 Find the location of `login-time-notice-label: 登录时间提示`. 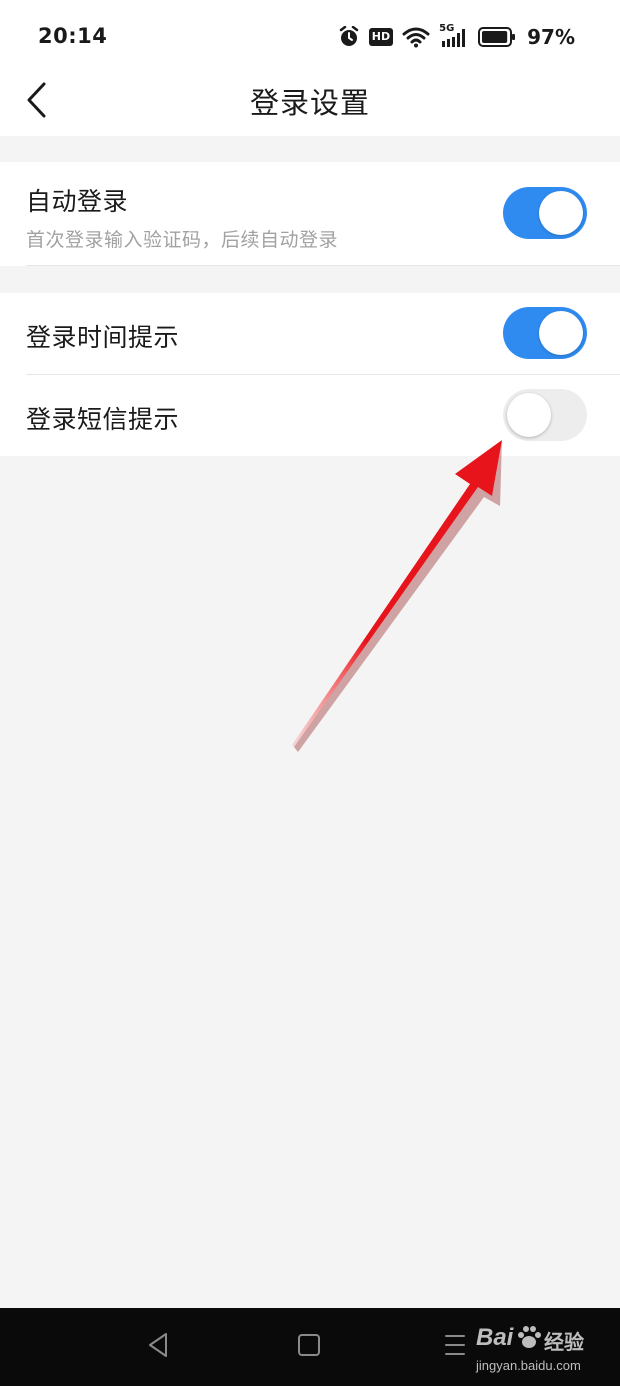

login-time-notice-label: 登录时间提示 is located at coordinates (103, 337).